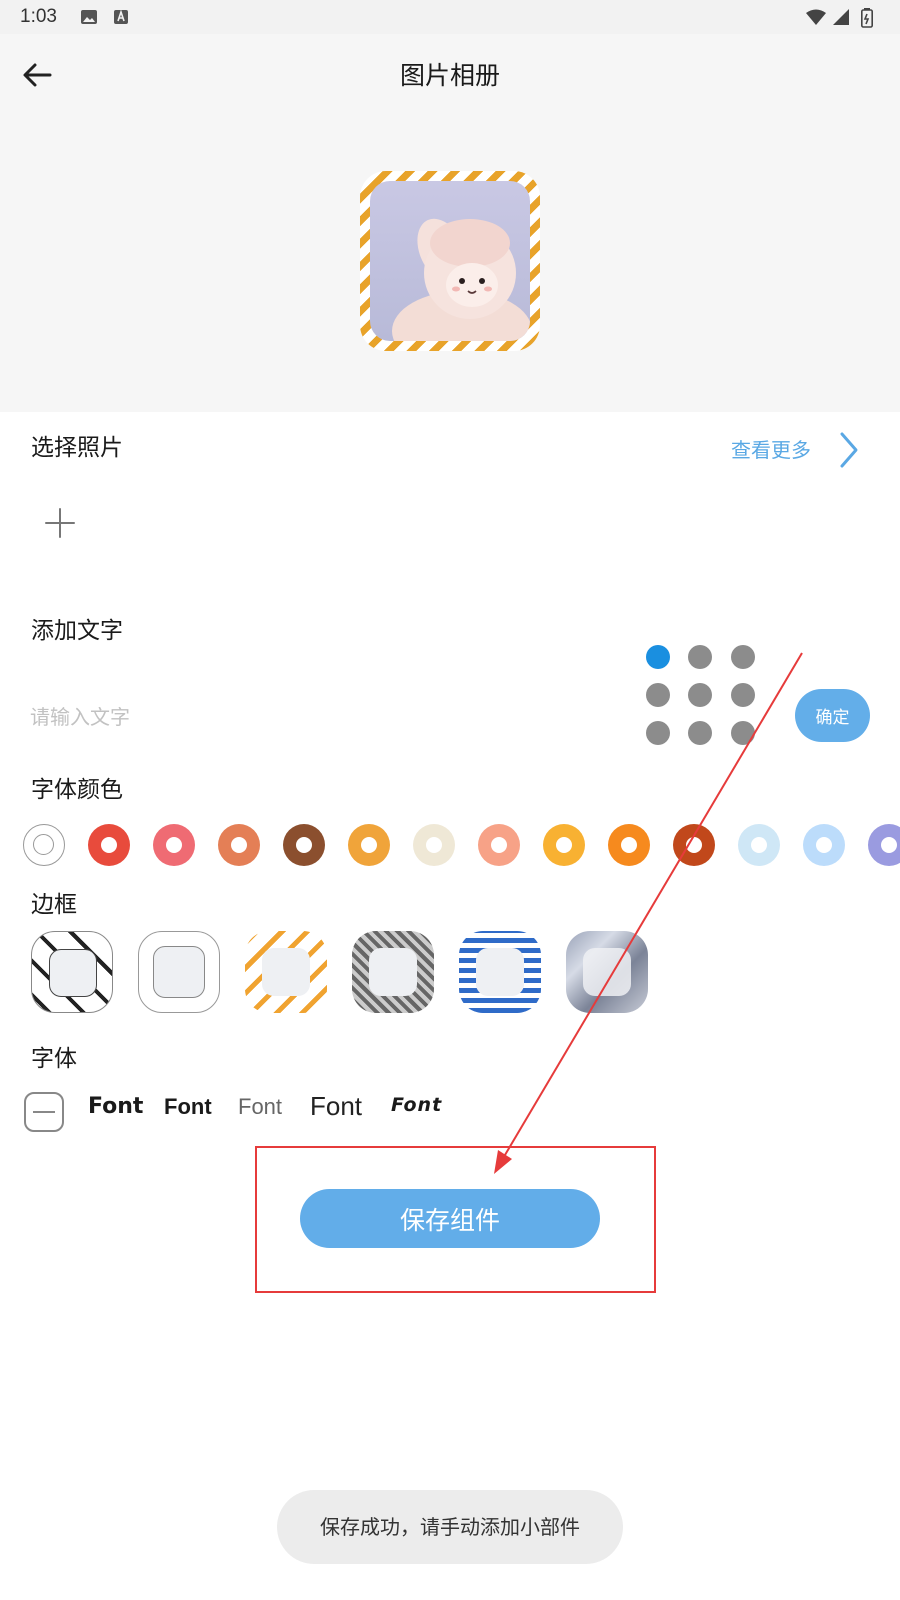  What do you see at coordinates (310, 717) in the screenshot?
I see `text-input` at bounding box center [310, 717].